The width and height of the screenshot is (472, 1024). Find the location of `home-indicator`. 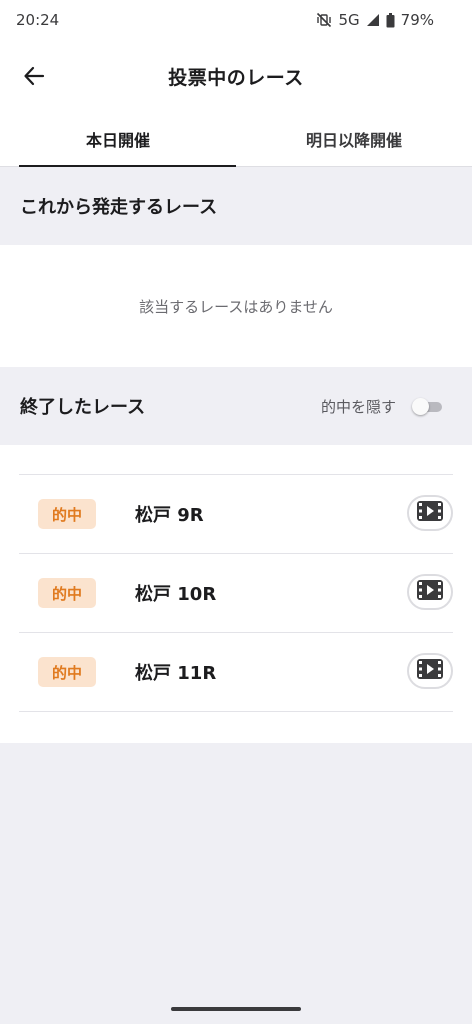

home-indicator is located at coordinates (236, 1009).